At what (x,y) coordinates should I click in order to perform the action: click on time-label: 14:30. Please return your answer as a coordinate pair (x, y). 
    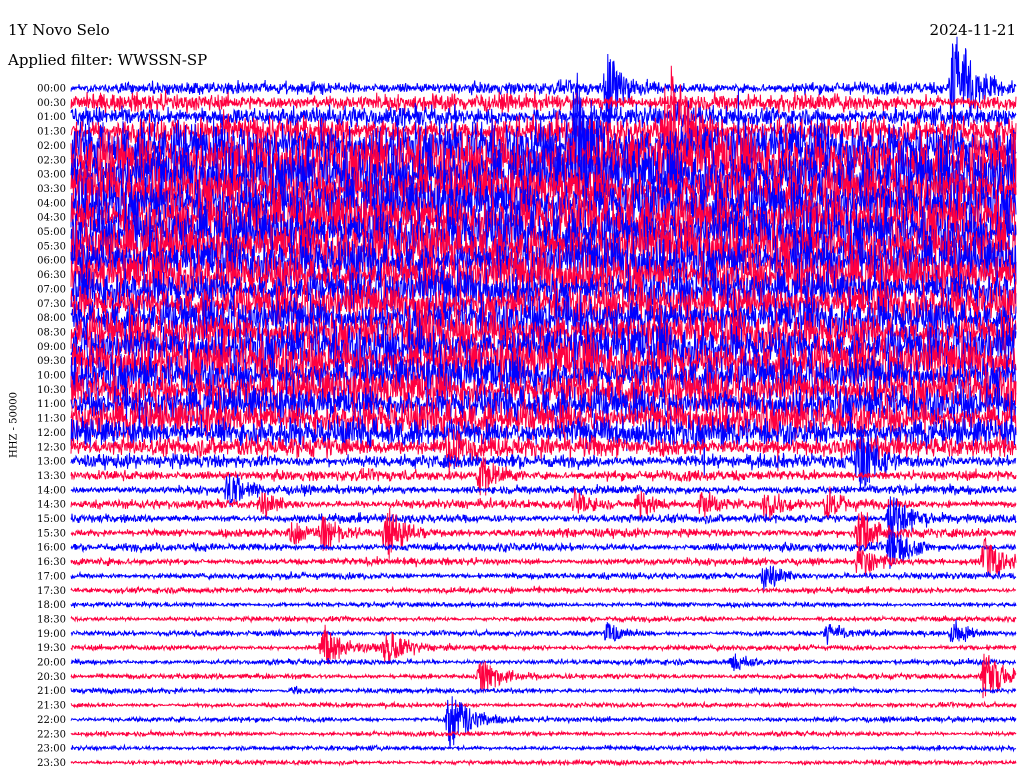
    Looking at the image, I should click on (51, 505).